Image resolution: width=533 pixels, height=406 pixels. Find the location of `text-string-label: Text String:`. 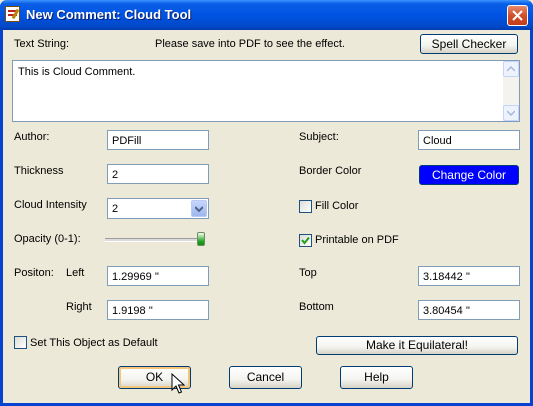

text-string-label: Text String: is located at coordinates (42, 44).